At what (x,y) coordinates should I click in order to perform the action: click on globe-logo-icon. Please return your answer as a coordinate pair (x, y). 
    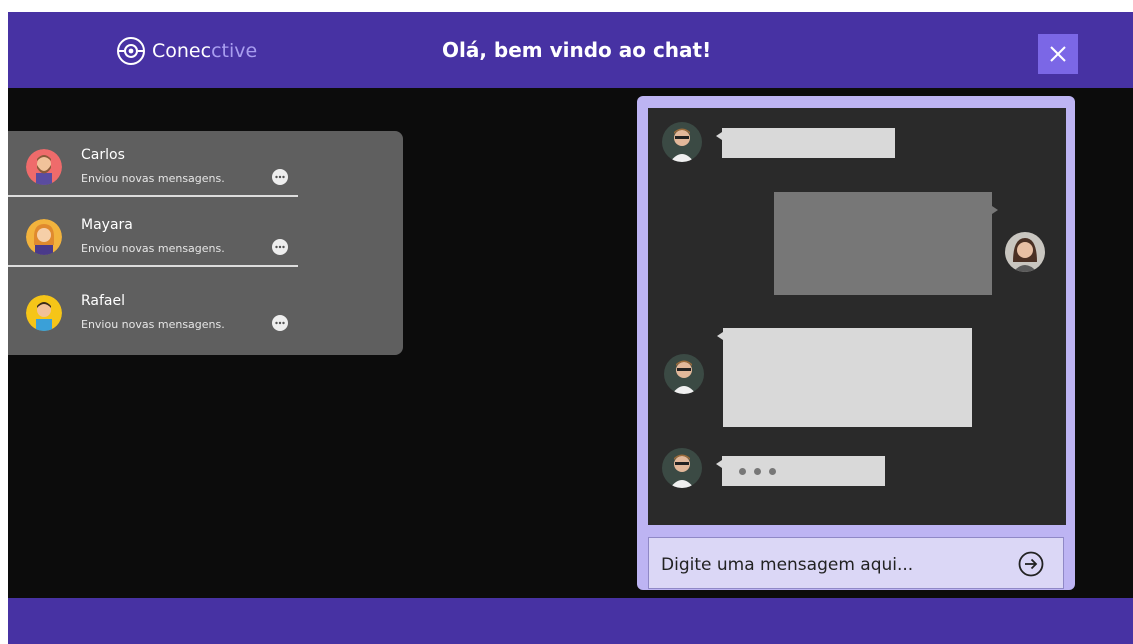
    Looking at the image, I should click on (131, 51).